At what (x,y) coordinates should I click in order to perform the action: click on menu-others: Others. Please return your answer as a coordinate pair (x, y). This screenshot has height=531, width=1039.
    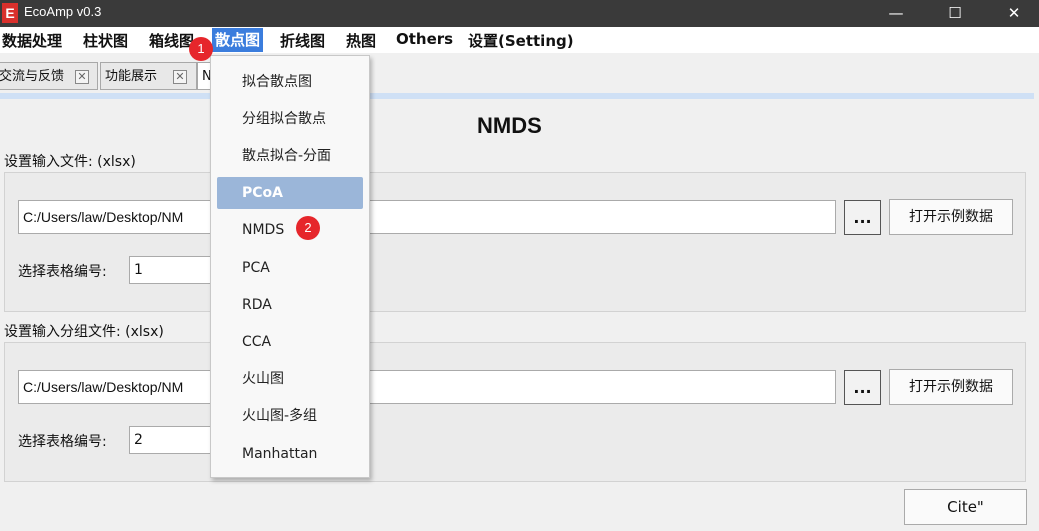
    Looking at the image, I should click on (424, 39).